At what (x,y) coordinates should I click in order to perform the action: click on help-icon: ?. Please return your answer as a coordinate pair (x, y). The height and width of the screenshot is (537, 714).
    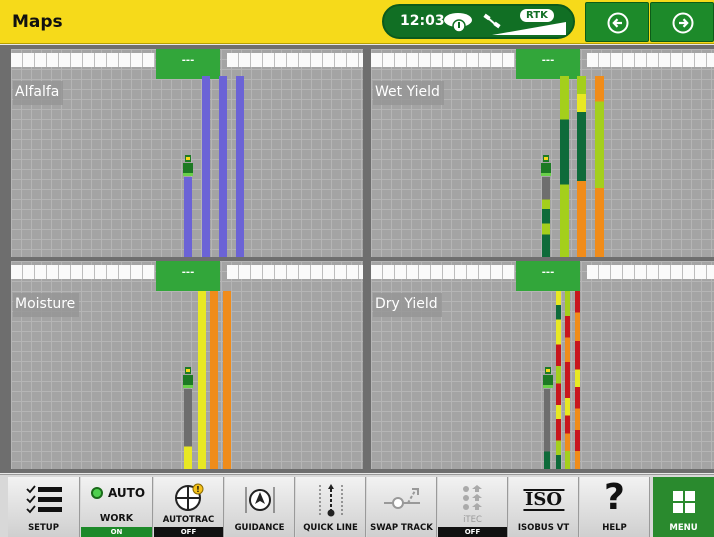
    Looking at the image, I should click on (614, 497).